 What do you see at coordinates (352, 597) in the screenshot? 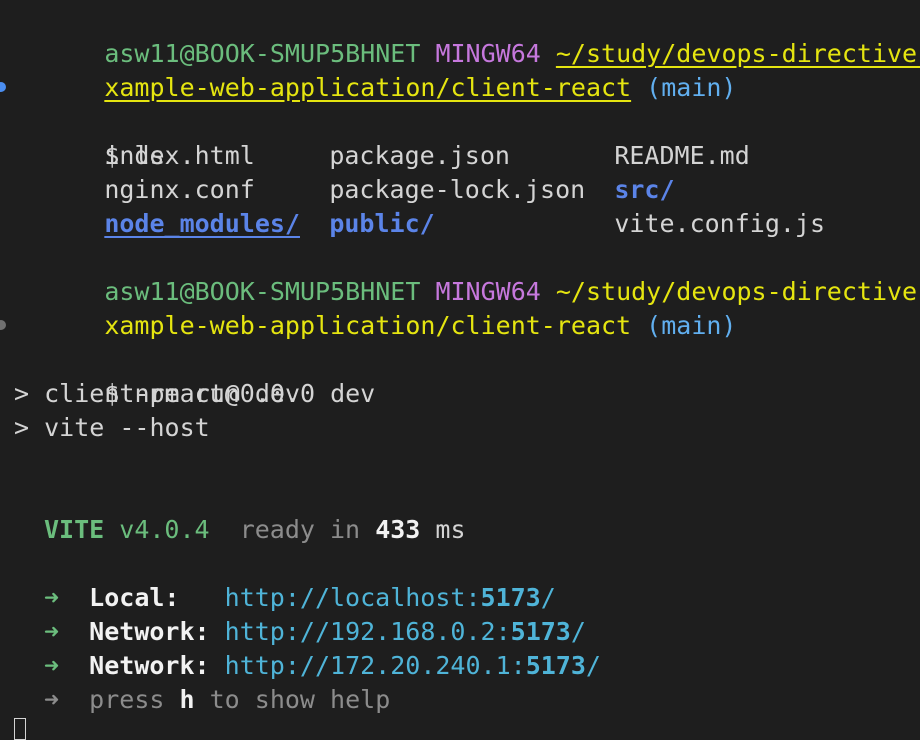
I see `url-text: http://localhost:` at bounding box center [352, 597].